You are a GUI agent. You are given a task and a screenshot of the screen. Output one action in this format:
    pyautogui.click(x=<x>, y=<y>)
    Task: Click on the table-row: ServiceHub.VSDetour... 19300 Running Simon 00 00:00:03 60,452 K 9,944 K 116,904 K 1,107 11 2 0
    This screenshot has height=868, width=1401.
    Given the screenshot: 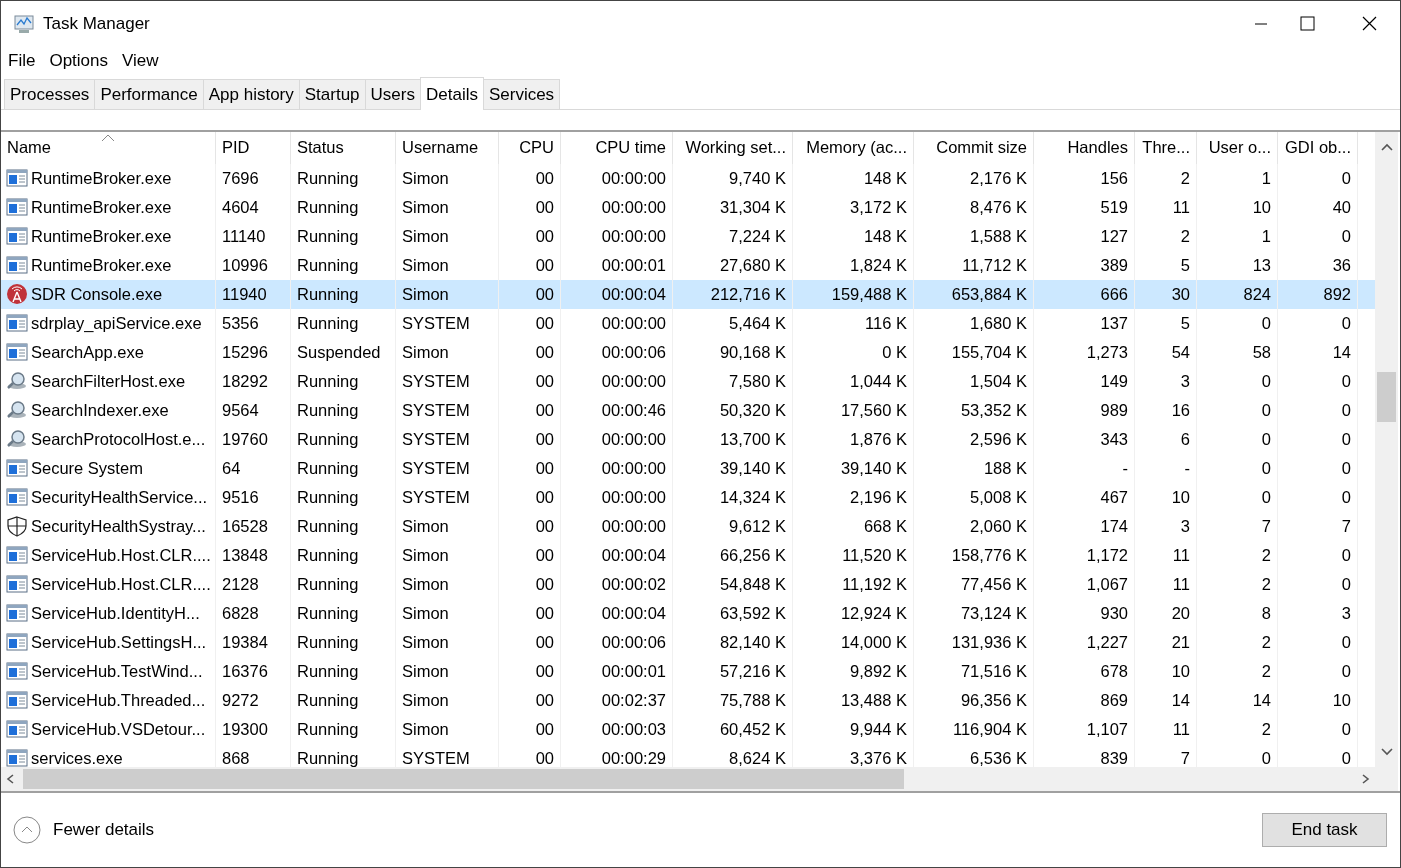 What is the action you would take?
    pyautogui.click(x=688, y=729)
    